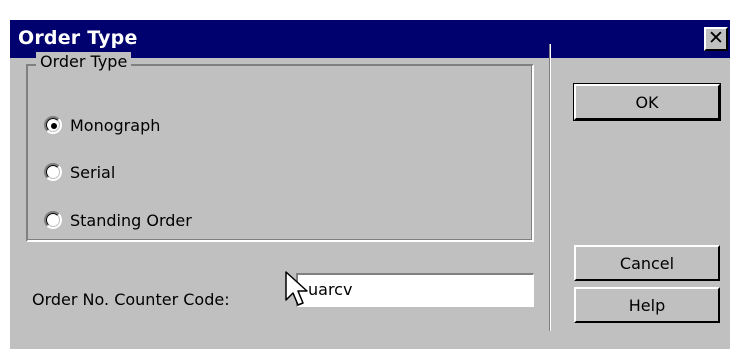 This screenshot has width=732, height=349. I want to click on radio-label: Standing Order, so click(131, 220).